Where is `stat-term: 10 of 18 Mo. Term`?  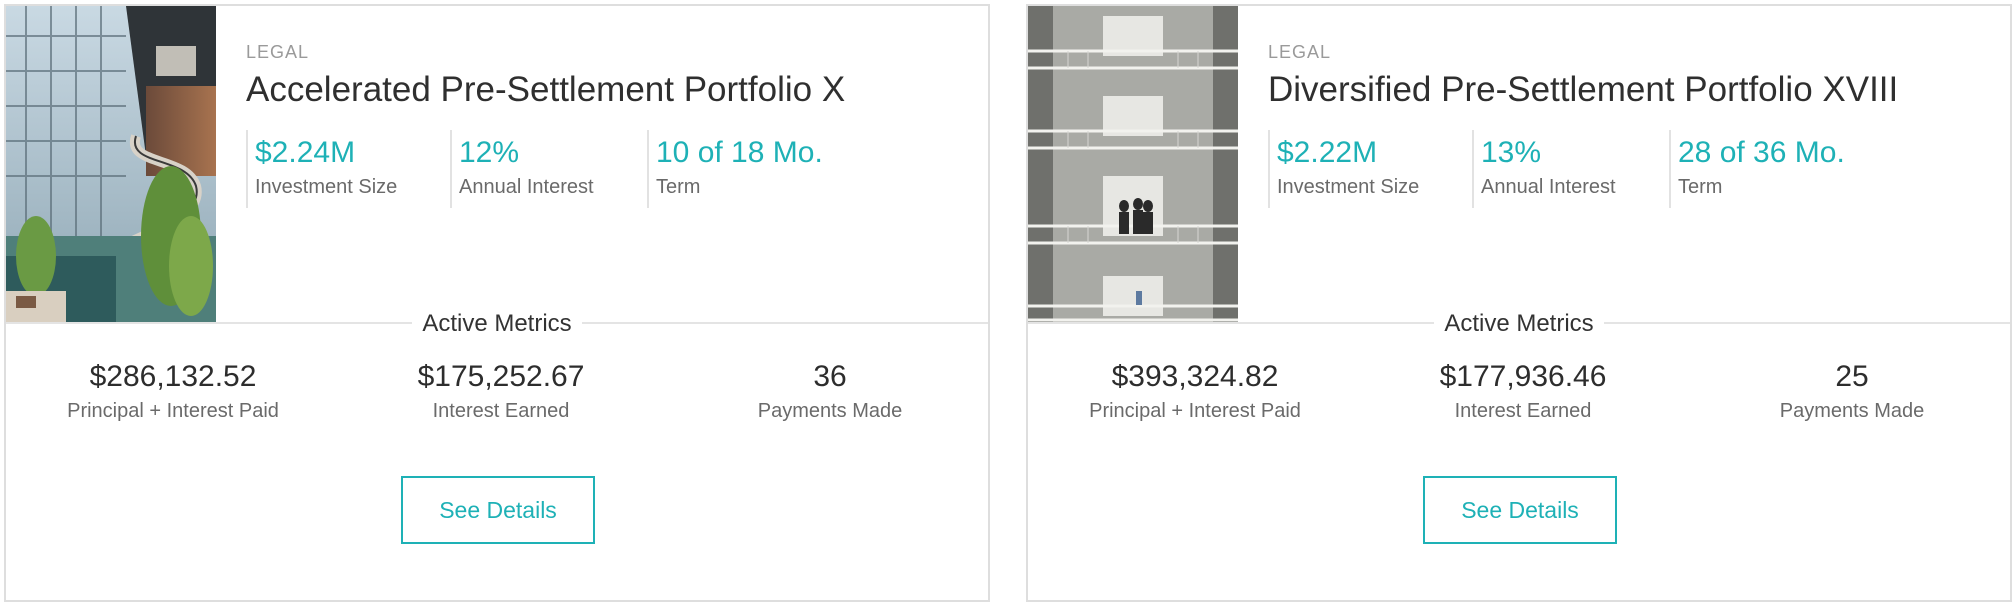 stat-term: 10 of 18 Mo. Term is located at coordinates (747, 169).